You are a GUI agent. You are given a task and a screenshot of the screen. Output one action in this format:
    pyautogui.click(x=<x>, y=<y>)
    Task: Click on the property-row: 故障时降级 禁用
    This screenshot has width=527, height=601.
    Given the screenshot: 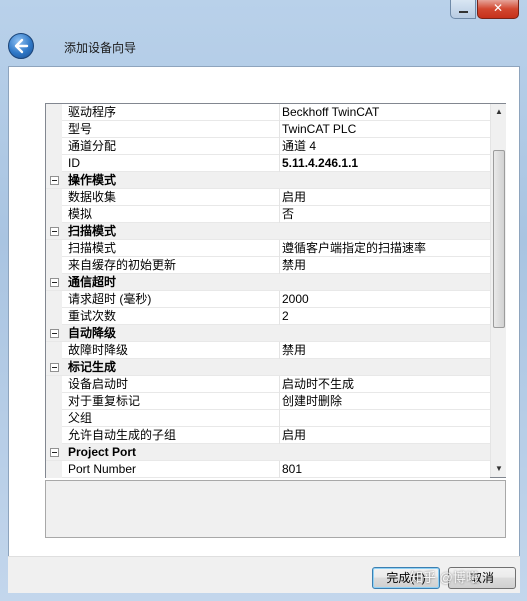 What is the action you would take?
    pyautogui.click(x=268, y=350)
    